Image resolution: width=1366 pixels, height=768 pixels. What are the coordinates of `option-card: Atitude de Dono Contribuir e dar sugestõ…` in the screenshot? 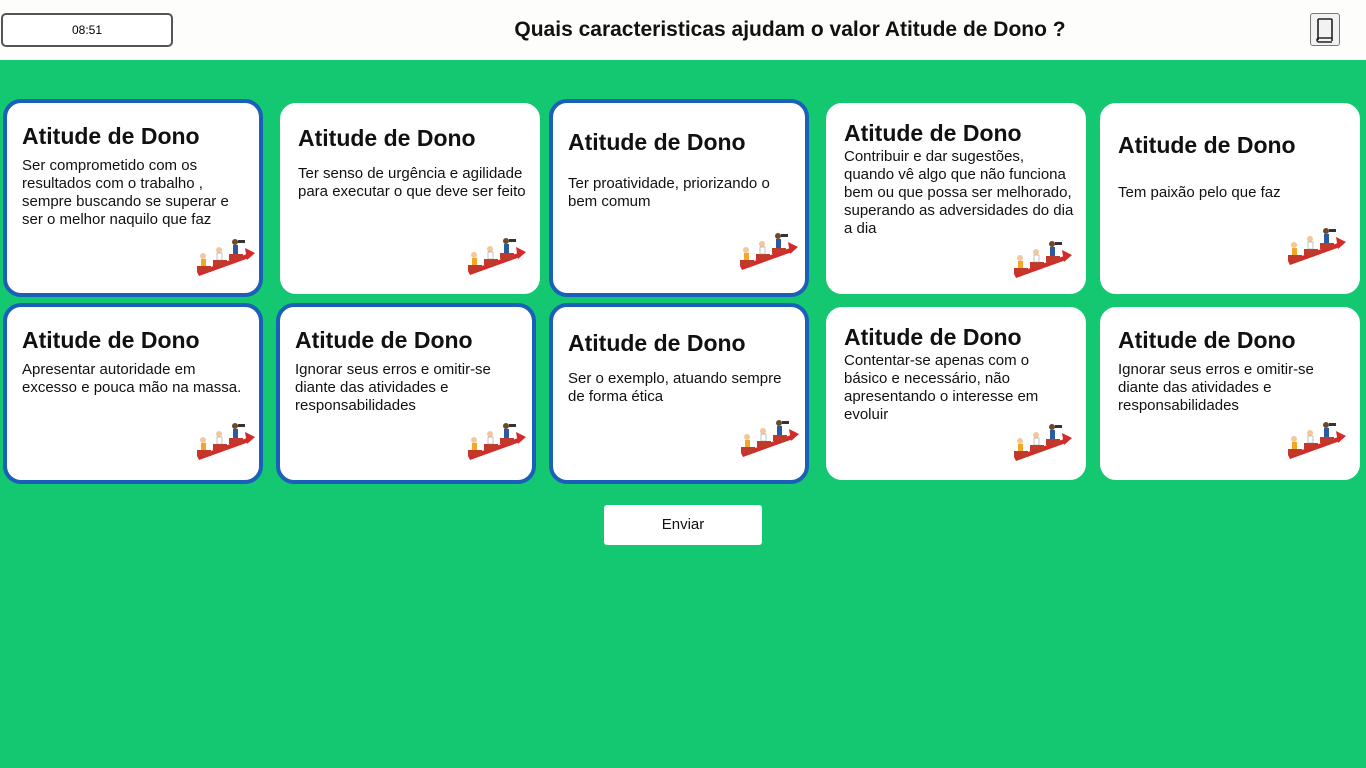 It's located at (956, 198).